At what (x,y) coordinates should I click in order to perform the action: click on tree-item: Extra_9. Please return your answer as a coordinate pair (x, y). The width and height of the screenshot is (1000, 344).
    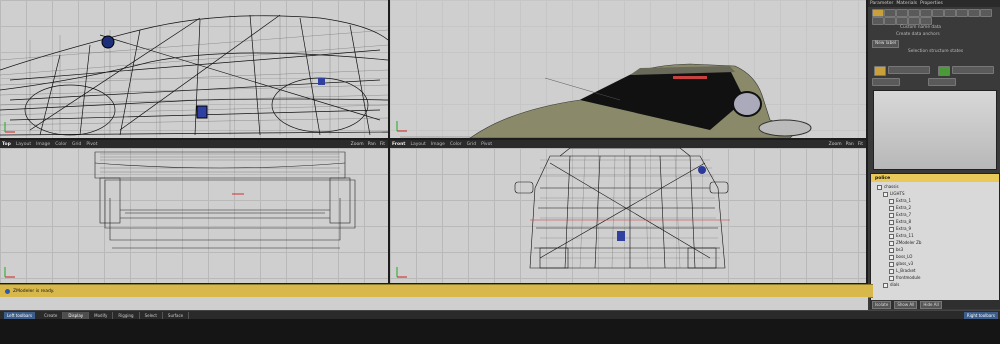
    Looking at the image, I should click on (900, 229).